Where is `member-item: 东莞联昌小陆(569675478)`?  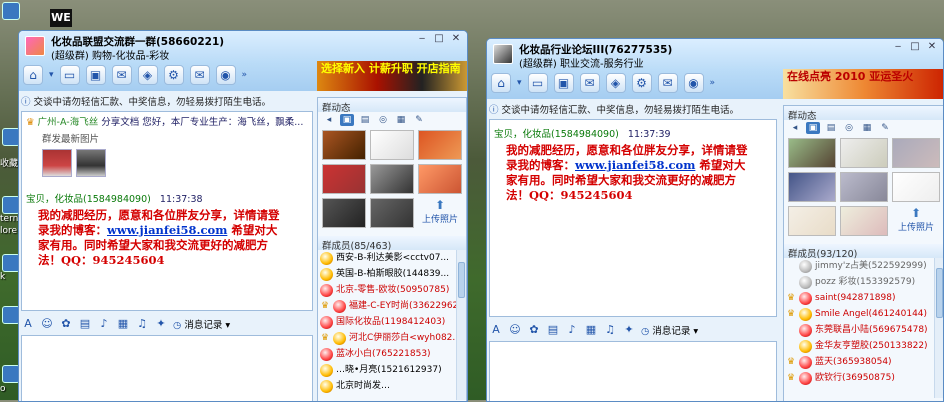
member-item: 东莞联昌小陆(569675478) is located at coordinates (863, 330).